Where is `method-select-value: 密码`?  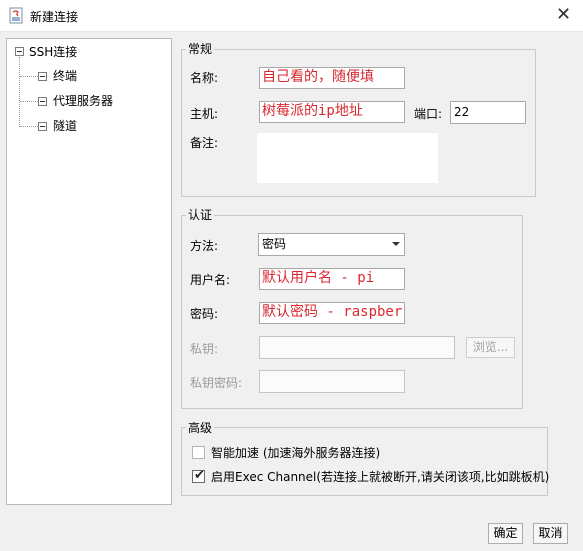
method-select-value: 密码 is located at coordinates (274, 244).